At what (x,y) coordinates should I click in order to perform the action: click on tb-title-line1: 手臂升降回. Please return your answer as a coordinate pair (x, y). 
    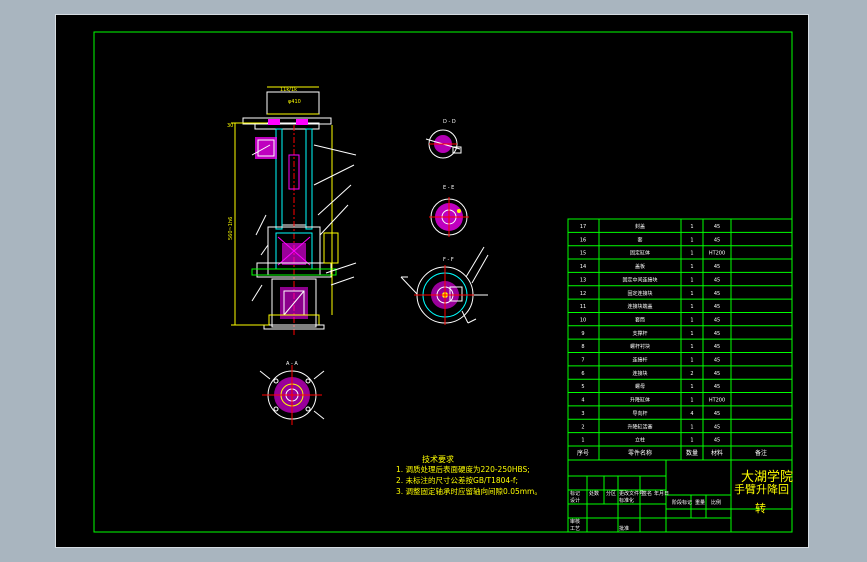
    Looking at the image, I should click on (761, 489).